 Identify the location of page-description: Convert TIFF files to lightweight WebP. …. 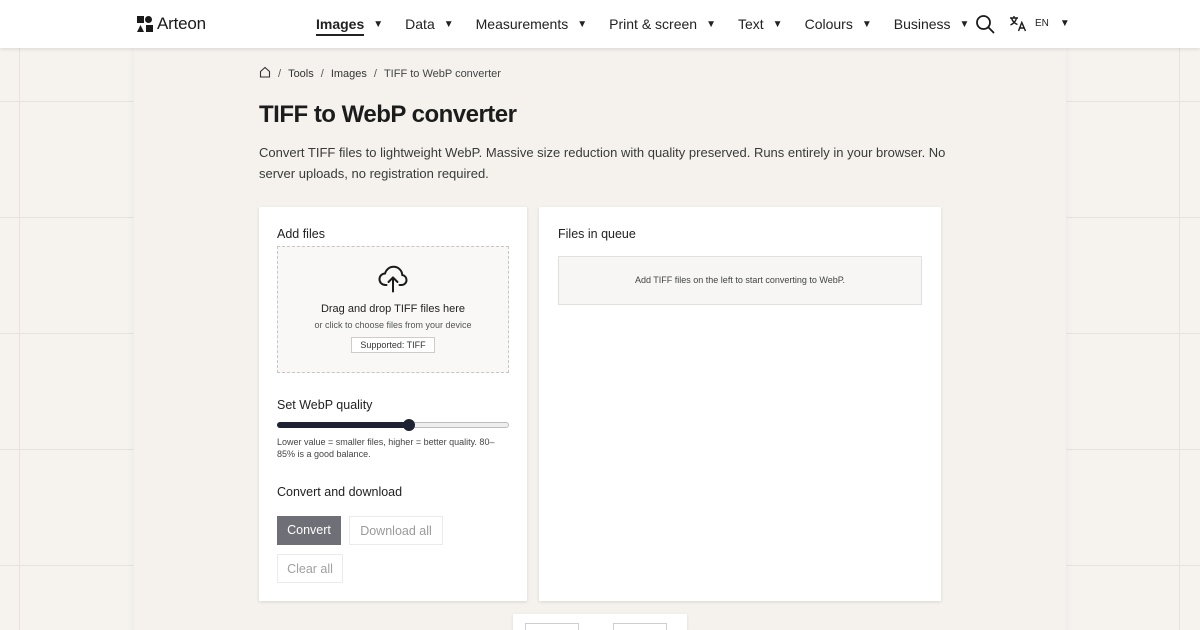
(602, 163).